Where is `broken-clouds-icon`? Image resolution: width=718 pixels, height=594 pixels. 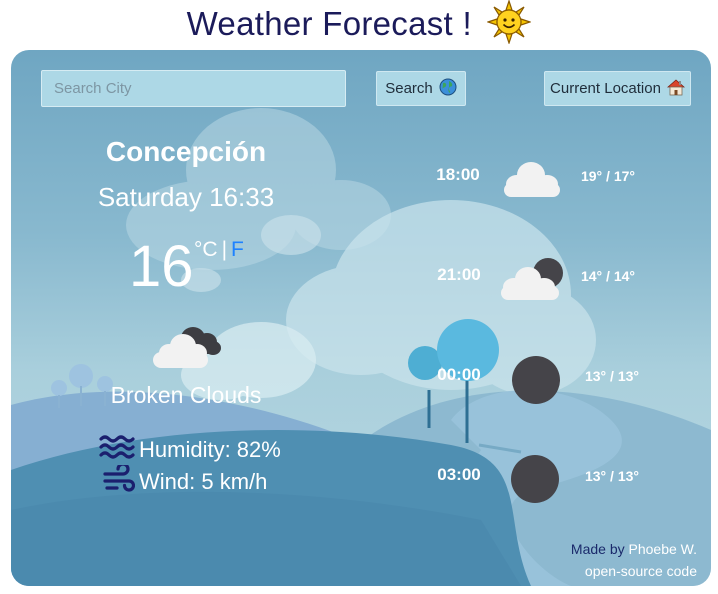
broken-clouds-icon is located at coordinates (187, 347).